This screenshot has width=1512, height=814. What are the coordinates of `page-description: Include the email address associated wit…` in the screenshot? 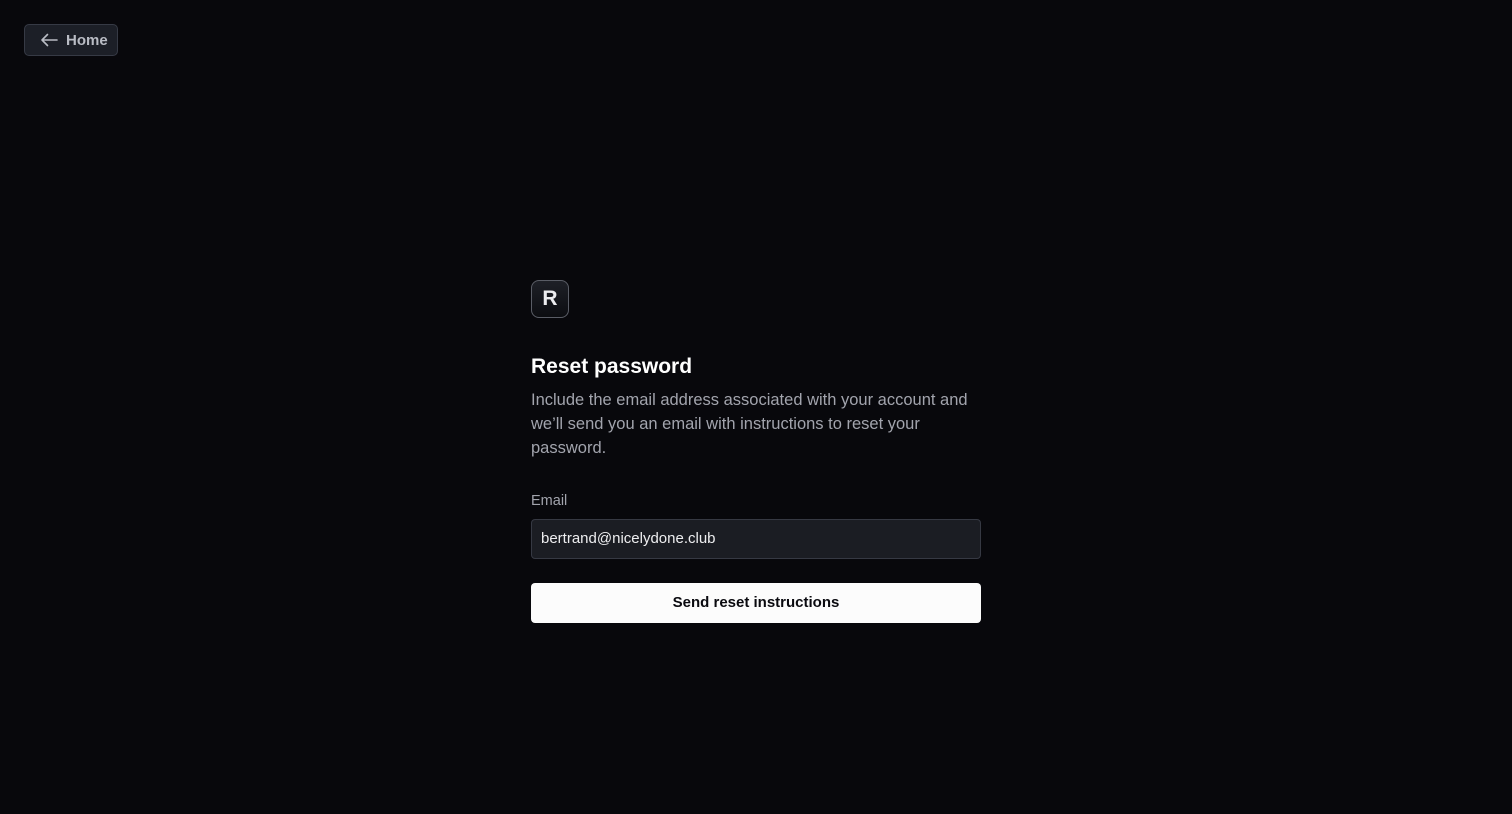 It's located at (749, 424).